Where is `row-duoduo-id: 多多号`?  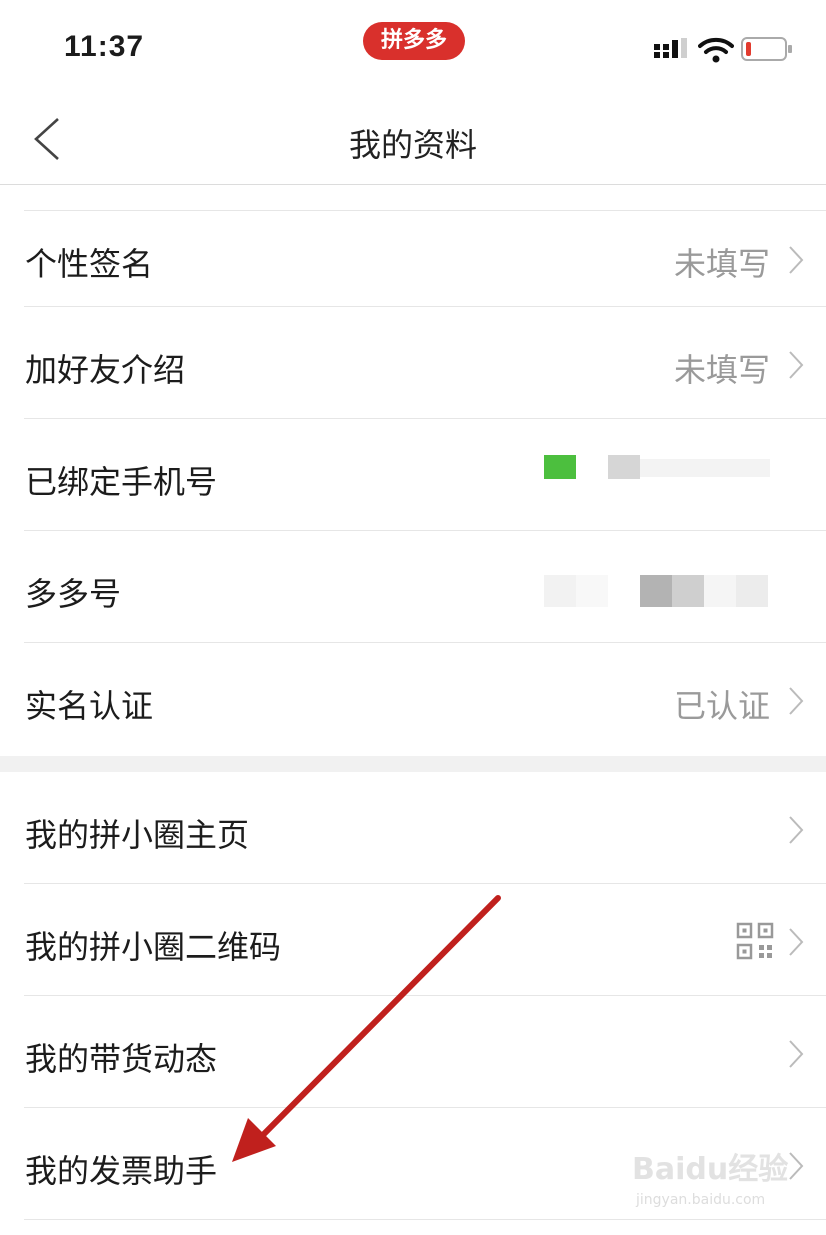
row-duoduo-id: 多多号 is located at coordinates (413, 587).